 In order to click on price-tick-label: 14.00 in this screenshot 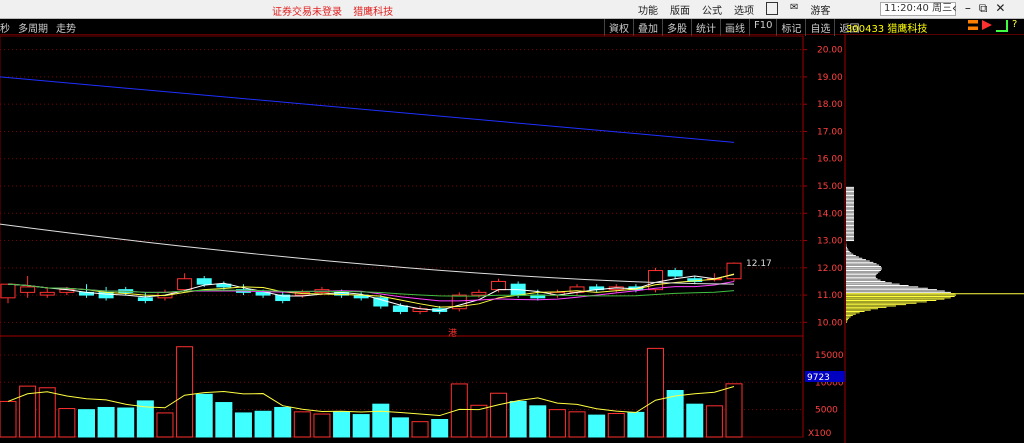, I will do `click(830, 214)`.